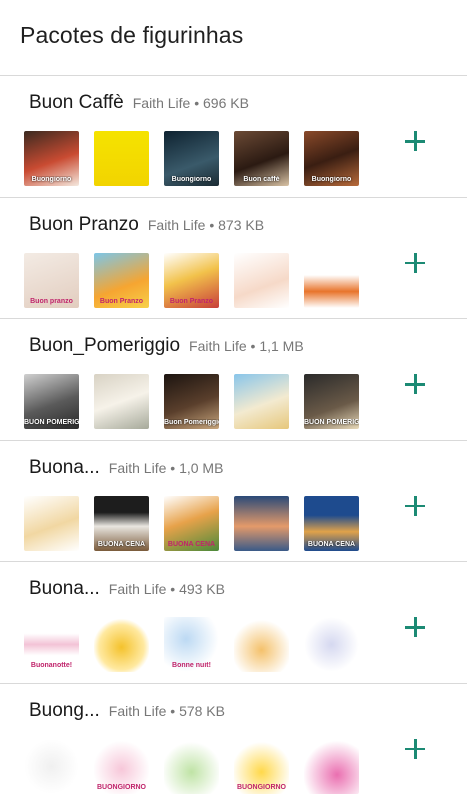 The image size is (467, 805). What do you see at coordinates (202, 711) in the screenshot?
I see `pack-size: 578 KB` at bounding box center [202, 711].